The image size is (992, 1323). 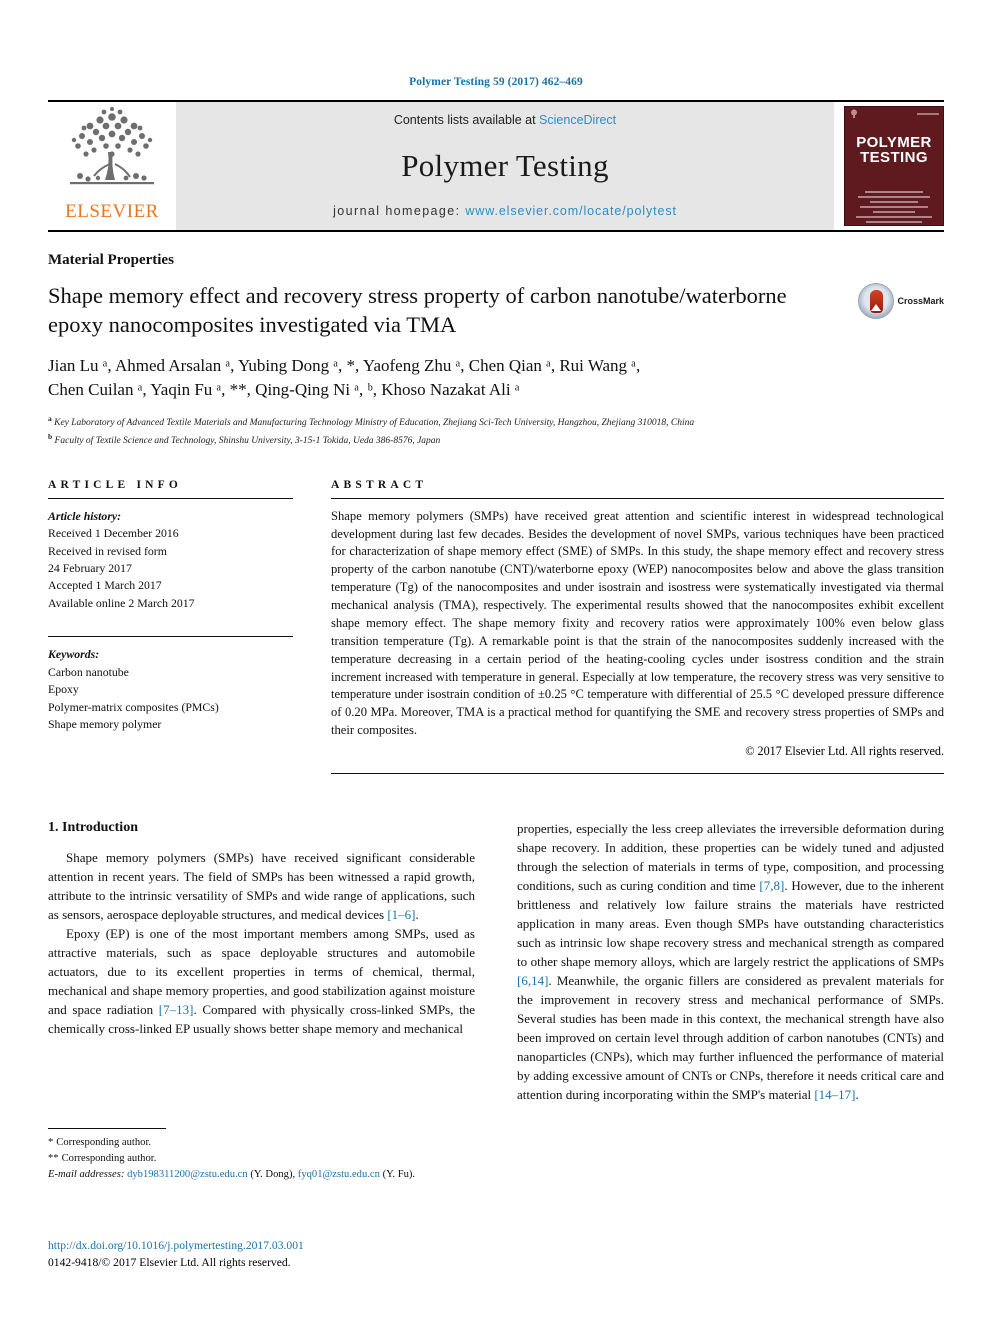 I want to click on article-info-heading: ARTICLE INFO, so click(x=115, y=484).